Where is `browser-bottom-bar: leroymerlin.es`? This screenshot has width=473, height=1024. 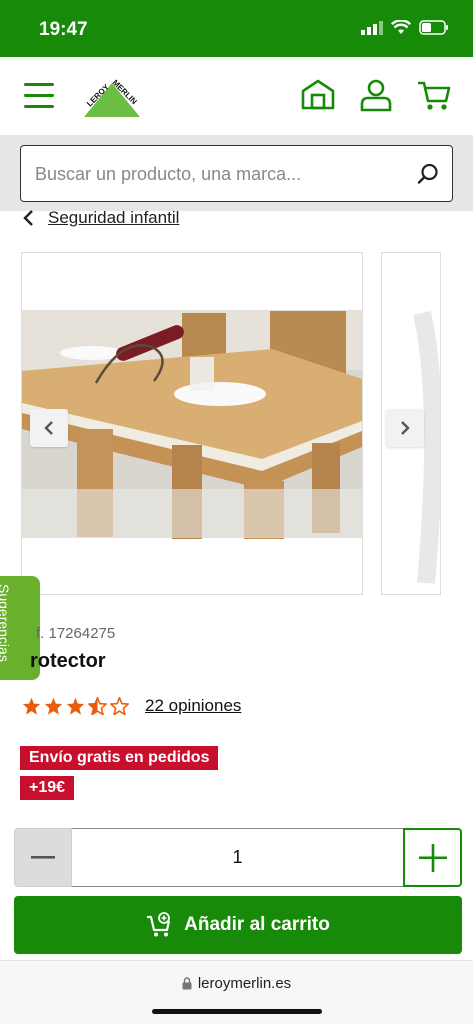 browser-bottom-bar: leroymerlin.es is located at coordinates (236, 992).